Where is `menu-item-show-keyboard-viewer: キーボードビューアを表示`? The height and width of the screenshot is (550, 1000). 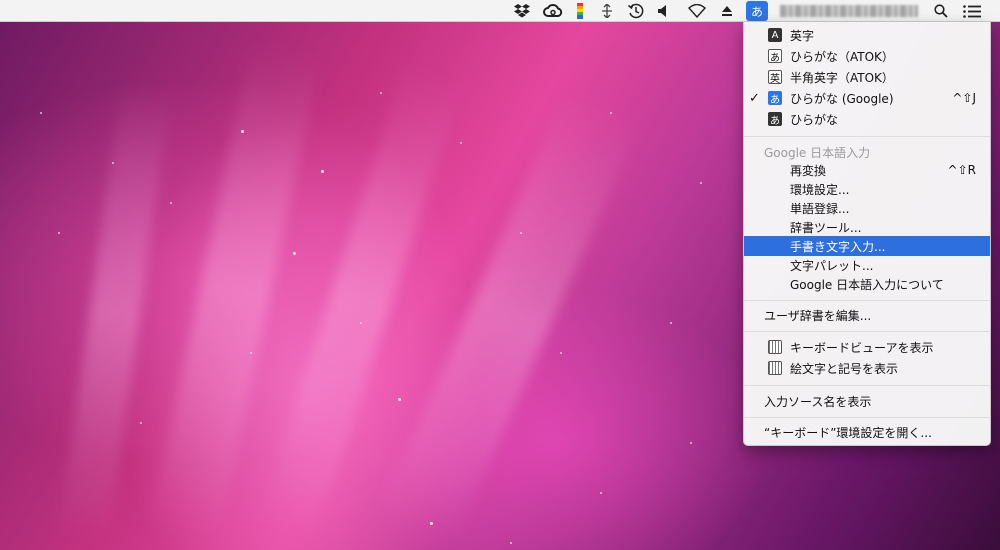
menu-item-show-keyboard-viewer: キーボードビューアを表示 is located at coordinates (867, 347).